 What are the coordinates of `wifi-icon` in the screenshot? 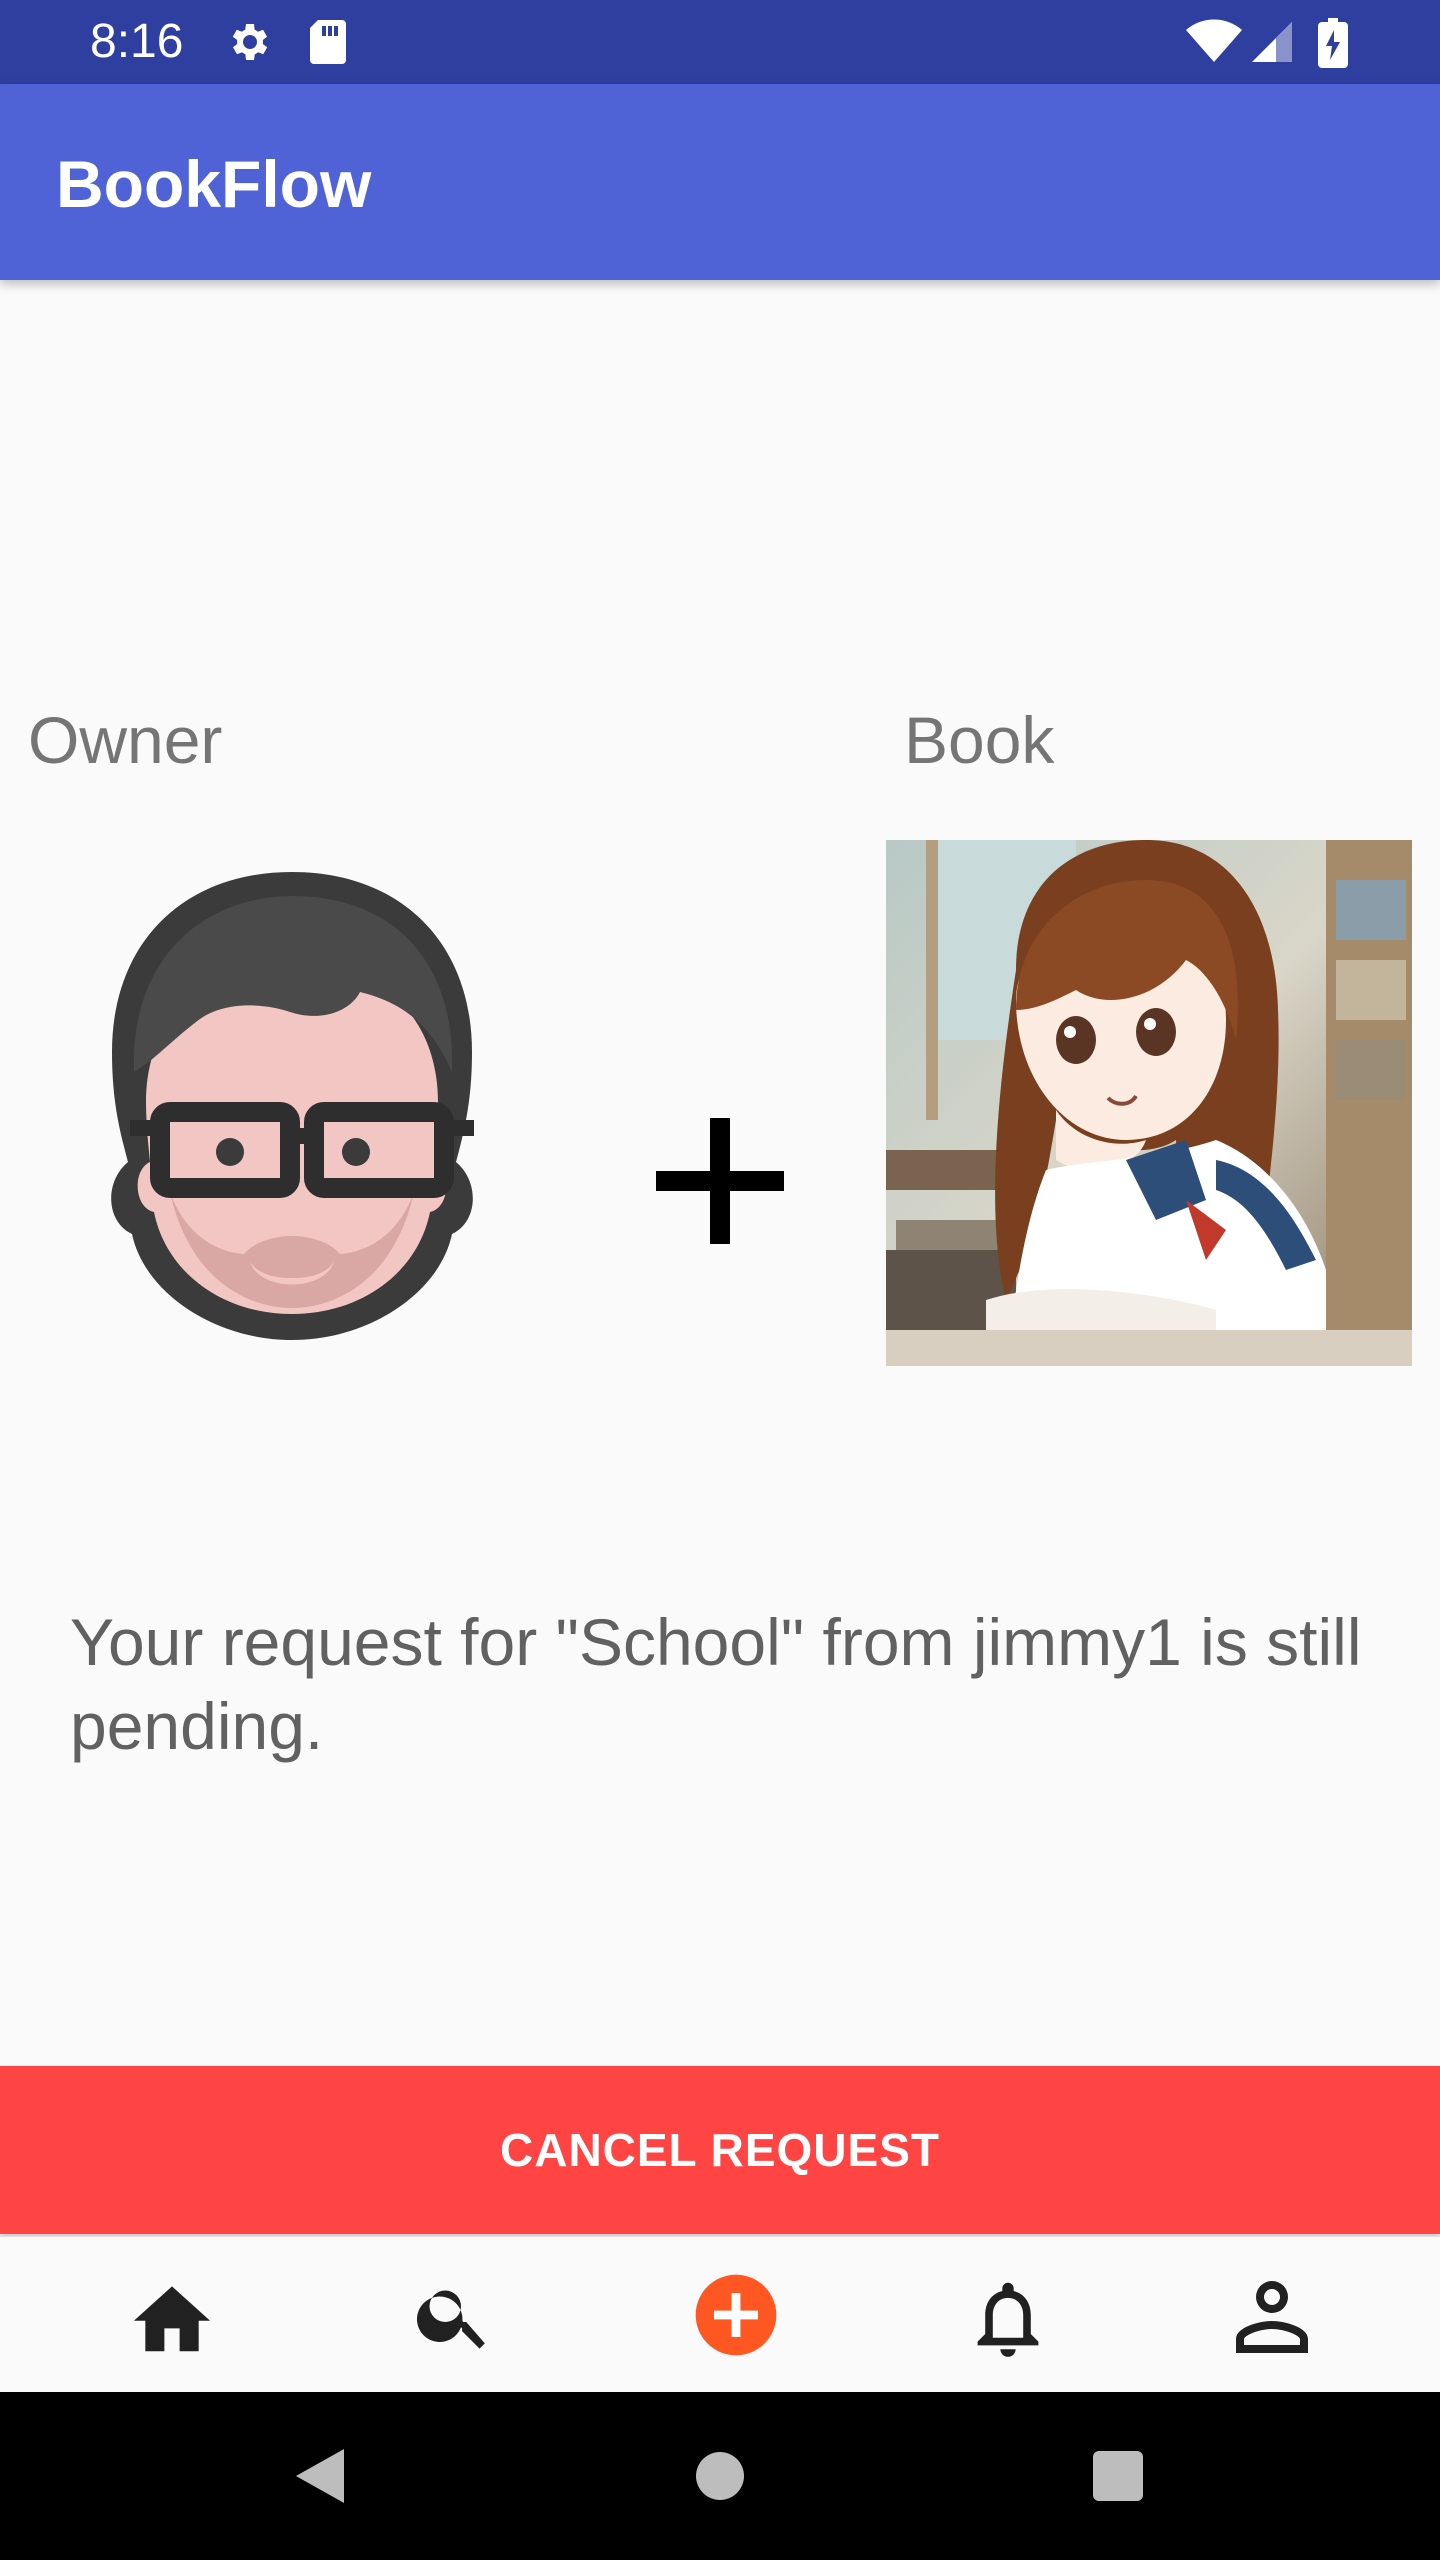 It's located at (1214, 42).